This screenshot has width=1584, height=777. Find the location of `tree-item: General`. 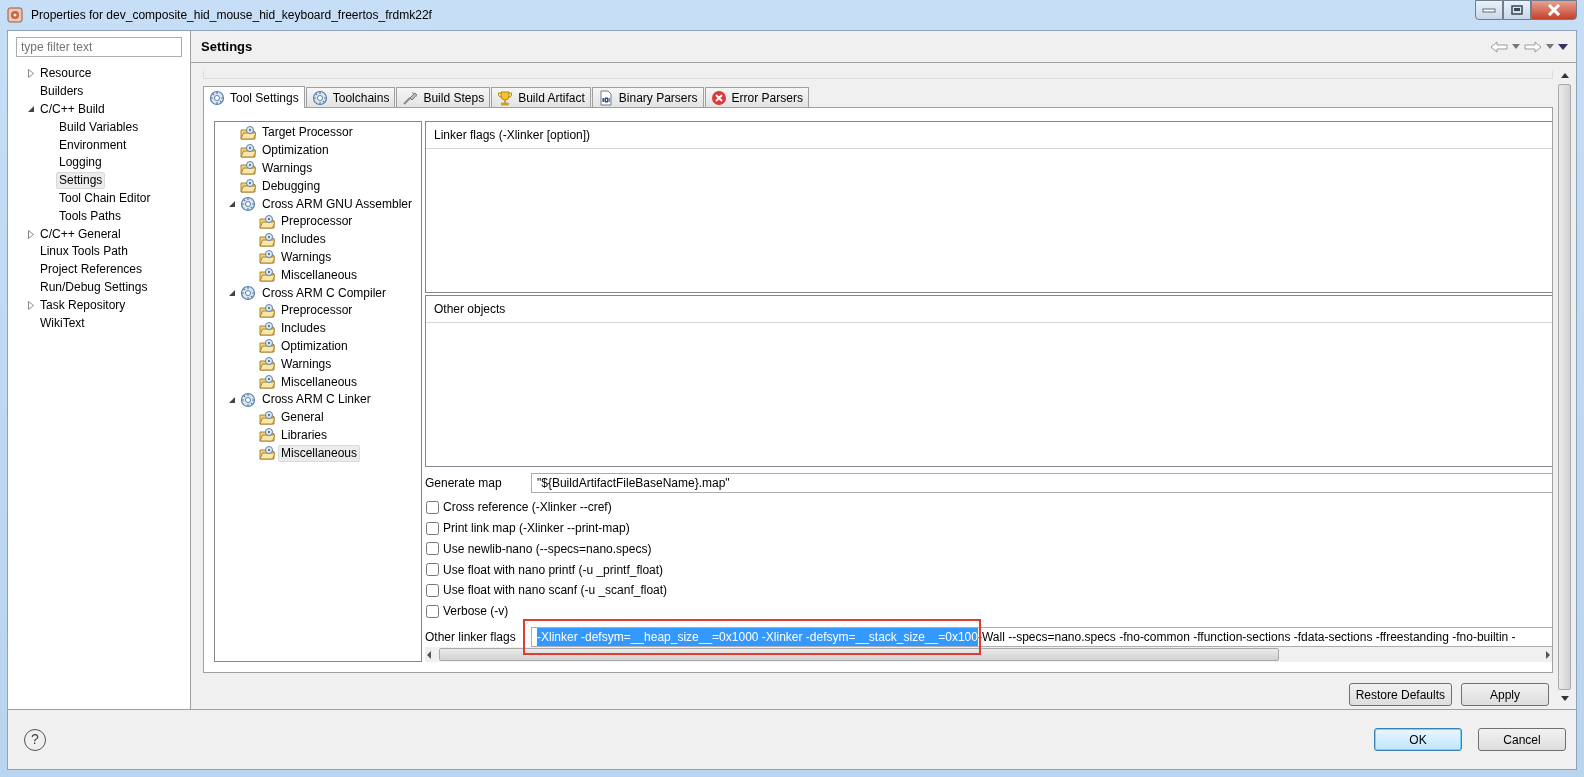

tree-item: General is located at coordinates (302, 418).